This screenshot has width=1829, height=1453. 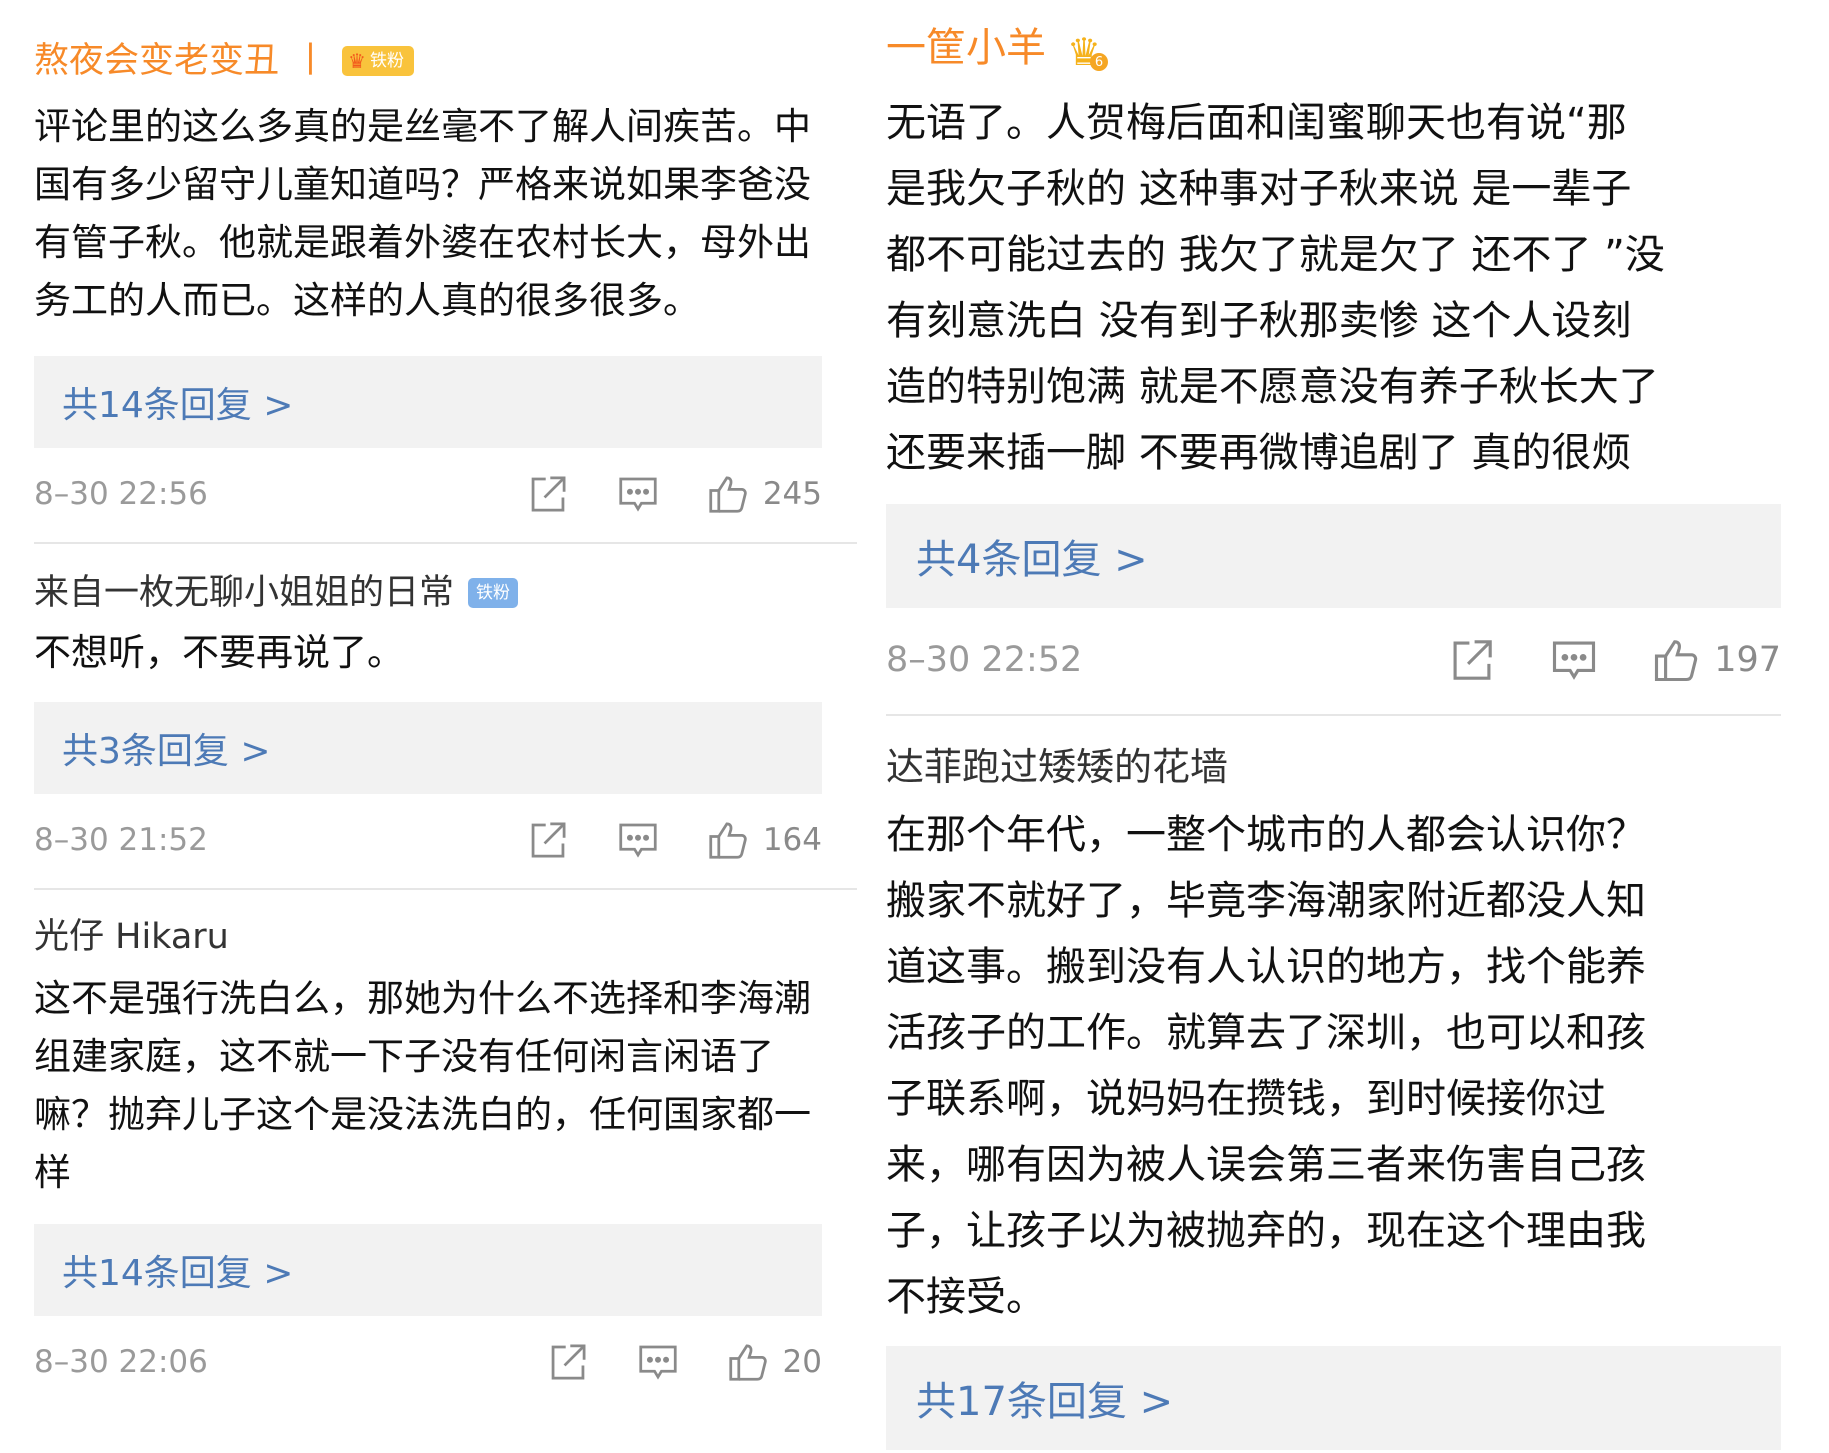 I want to click on author-separator: 丨, so click(x=311, y=60).